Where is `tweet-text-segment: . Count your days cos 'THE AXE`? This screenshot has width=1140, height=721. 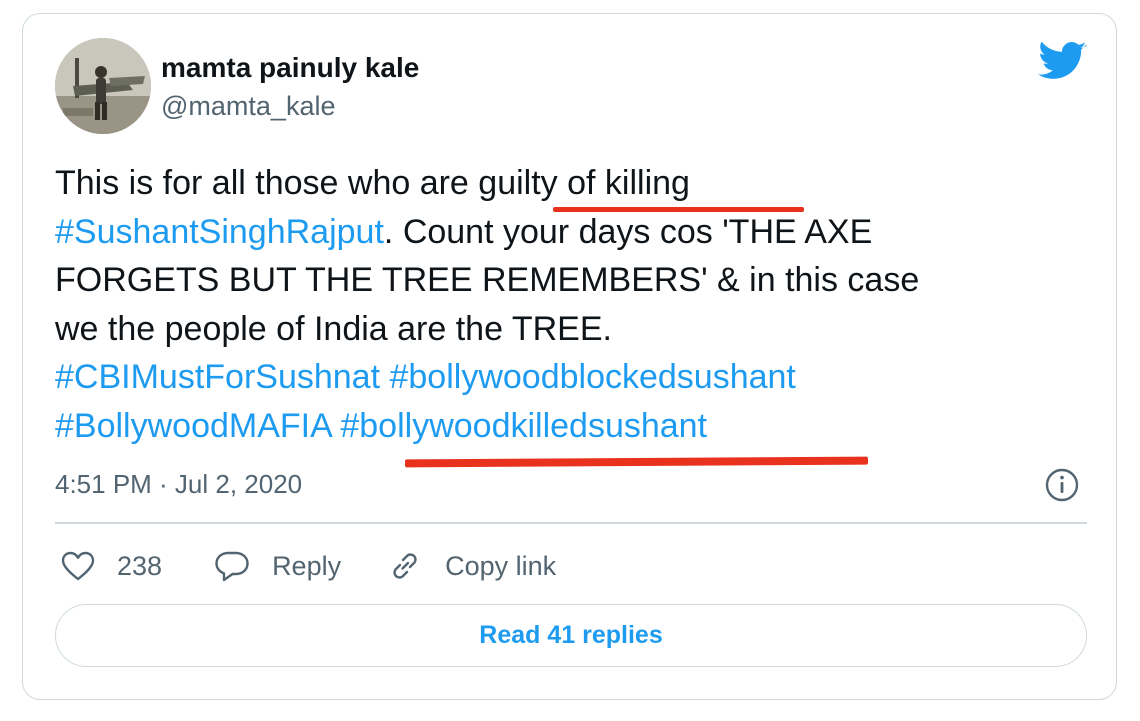
tweet-text-segment: . Count your days cos 'THE AXE is located at coordinates (628, 231).